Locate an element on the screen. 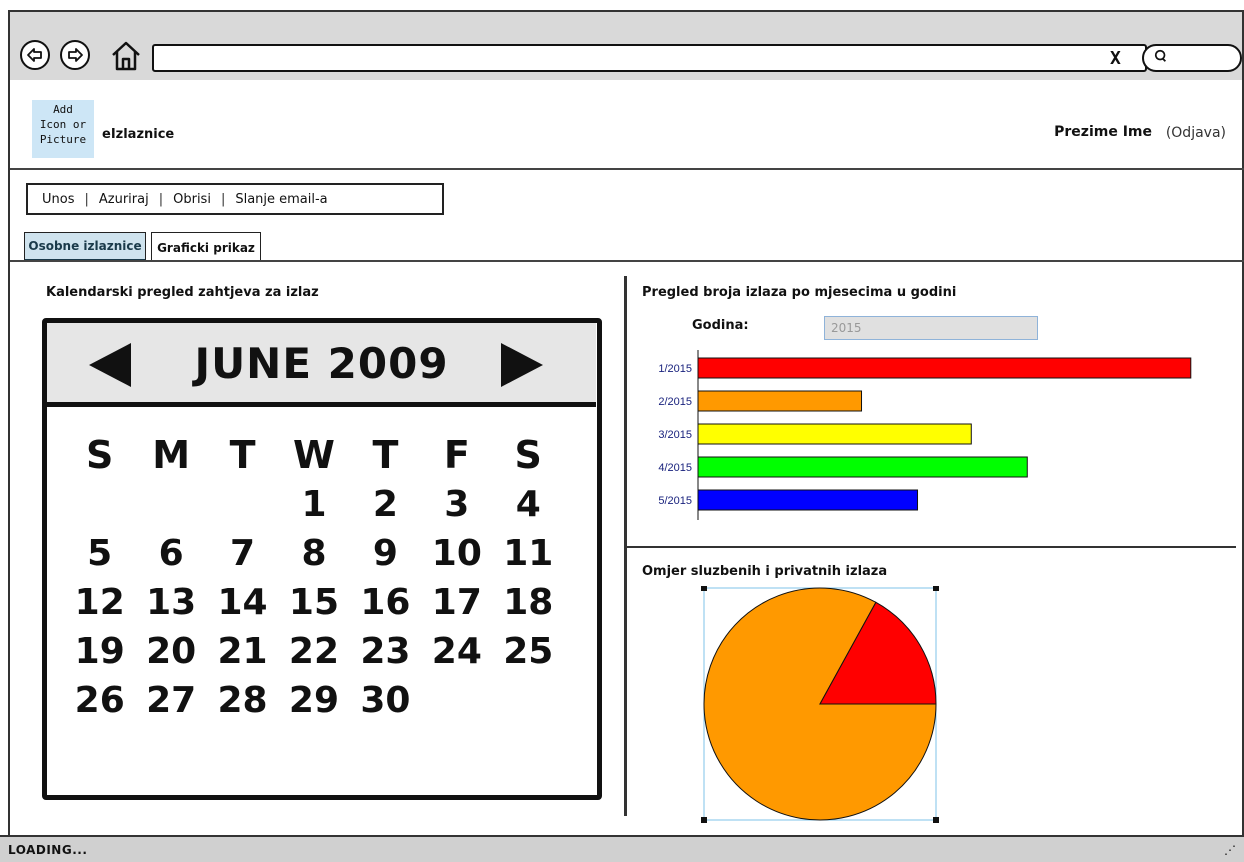 This screenshot has width=1244, height=862. year-input: 2015 is located at coordinates (931, 328).